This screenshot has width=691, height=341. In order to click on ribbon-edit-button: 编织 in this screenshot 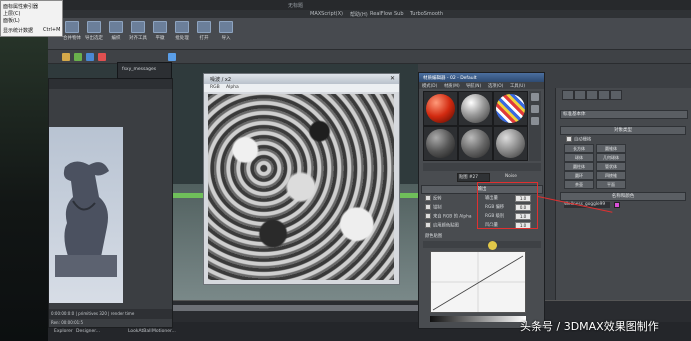, I will do `click(116, 33)`.